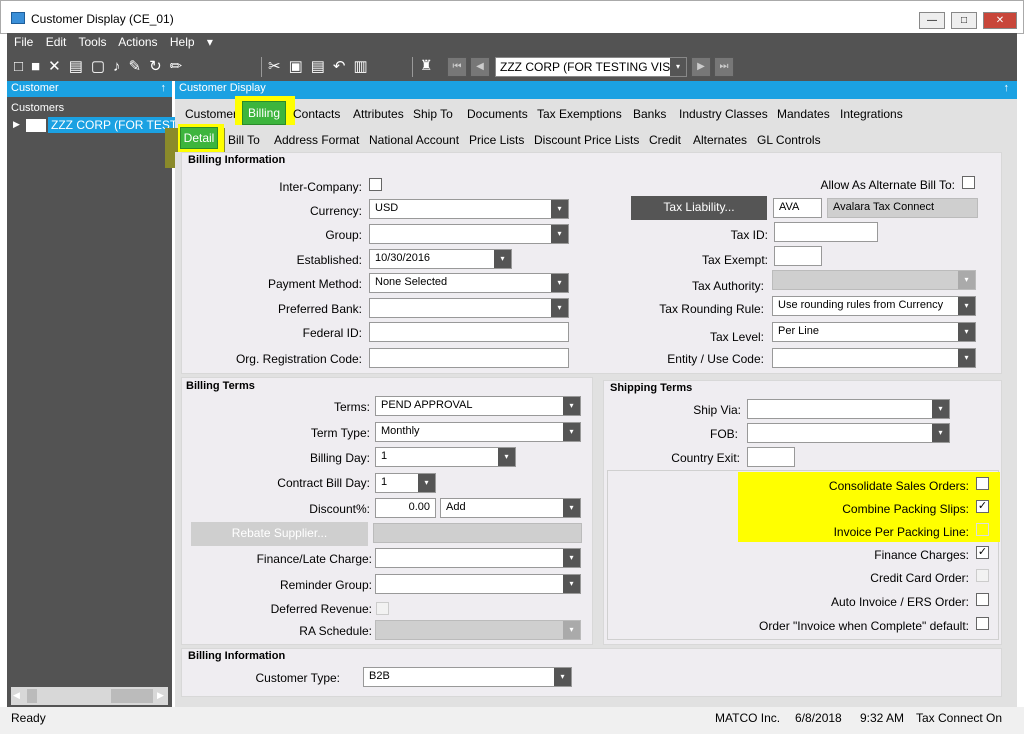 This screenshot has height=734, width=1024. What do you see at coordinates (322, 68) in the screenshot?
I see `toolbar-icons-2: ✂▣▤↶▥` at bounding box center [322, 68].